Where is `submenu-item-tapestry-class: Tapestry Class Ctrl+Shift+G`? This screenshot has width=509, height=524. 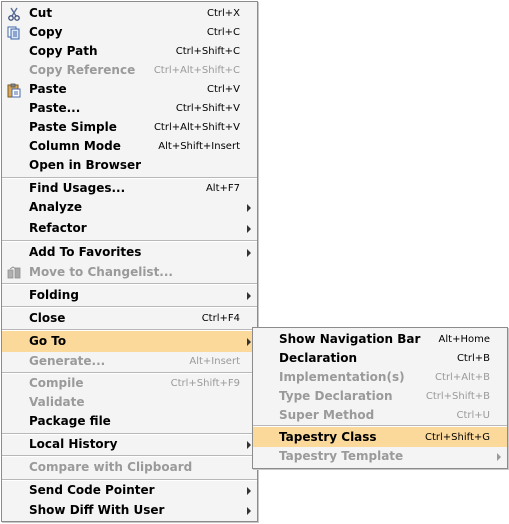 submenu-item-tapestry-class: Tapestry Class Ctrl+Shift+G is located at coordinates (380, 437).